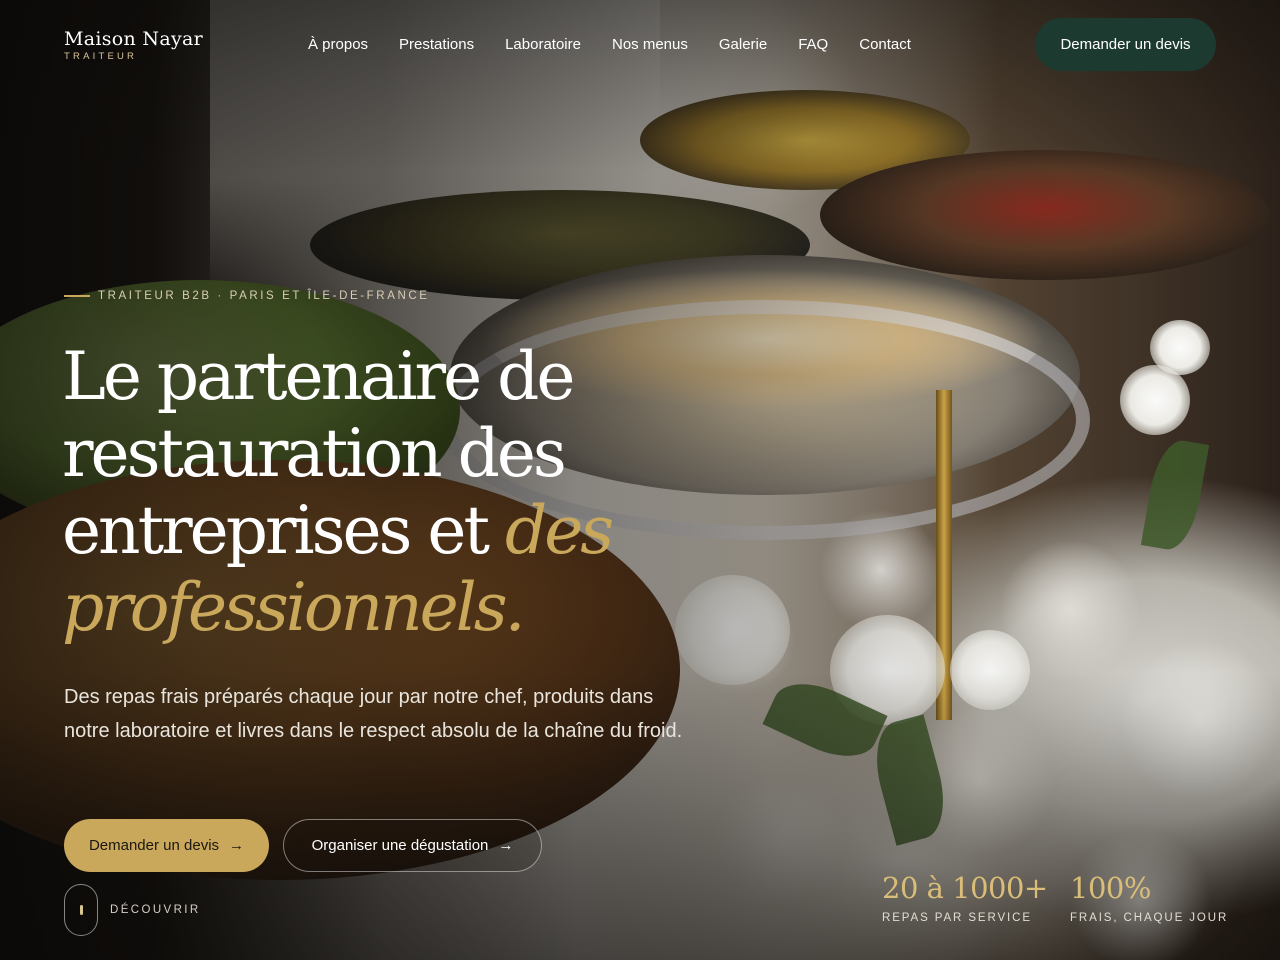  Describe the element at coordinates (81, 910) in the screenshot. I see `mouse-scroll-icon` at that location.